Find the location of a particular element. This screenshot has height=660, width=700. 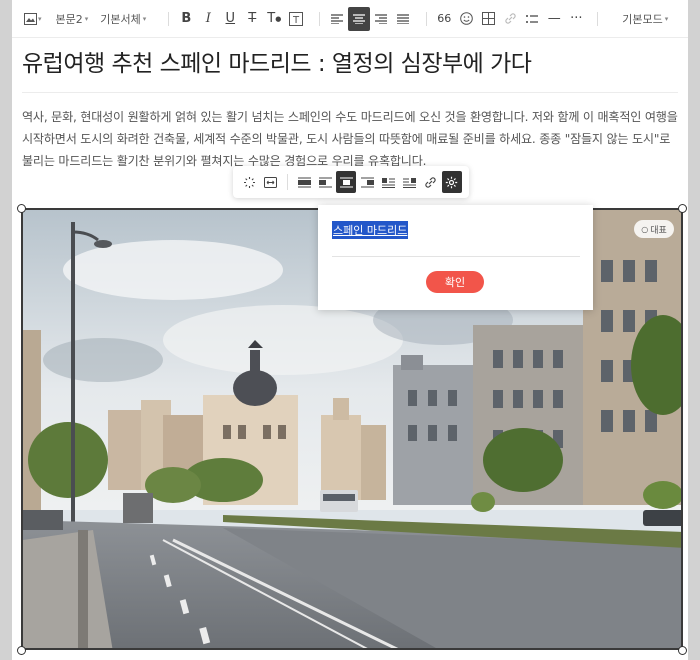

underline-icon: U is located at coordinates (230, 19).